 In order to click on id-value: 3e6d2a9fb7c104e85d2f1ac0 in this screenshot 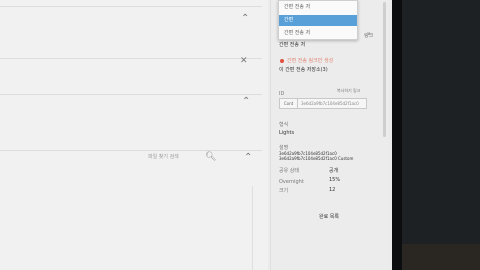, I will do `click(330, 103)`.